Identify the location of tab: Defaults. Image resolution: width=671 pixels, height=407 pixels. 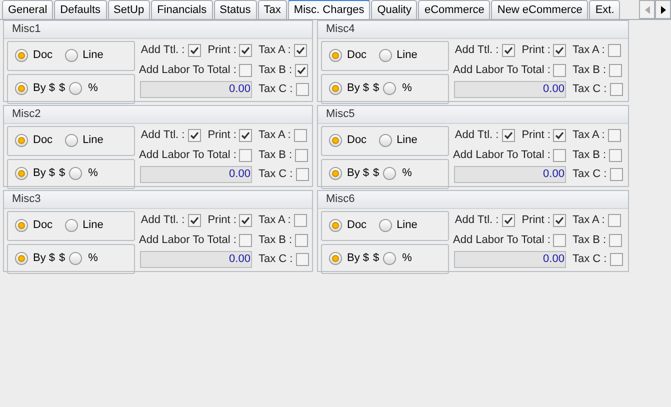
(80, 9).